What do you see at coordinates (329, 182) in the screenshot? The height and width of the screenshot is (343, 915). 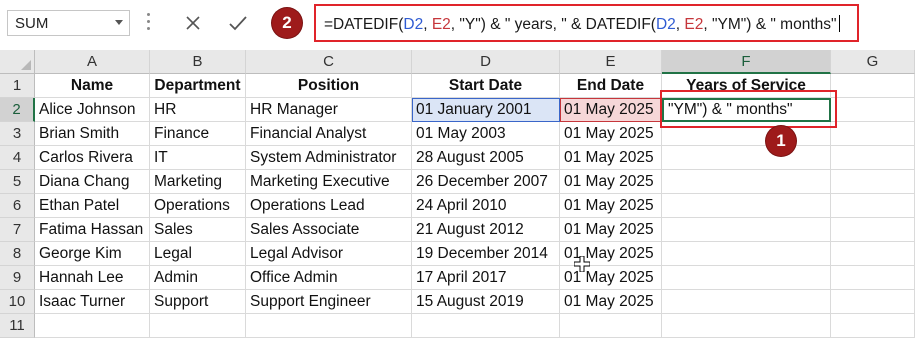 I see `table-cell: Marketing Executive` at bounding box center [329, 182].